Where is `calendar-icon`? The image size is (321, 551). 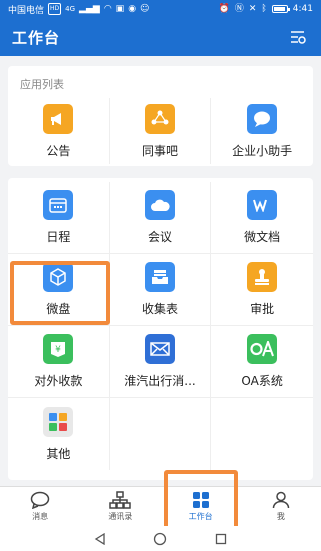
calendar-icon is located at coordinates (58, 205).